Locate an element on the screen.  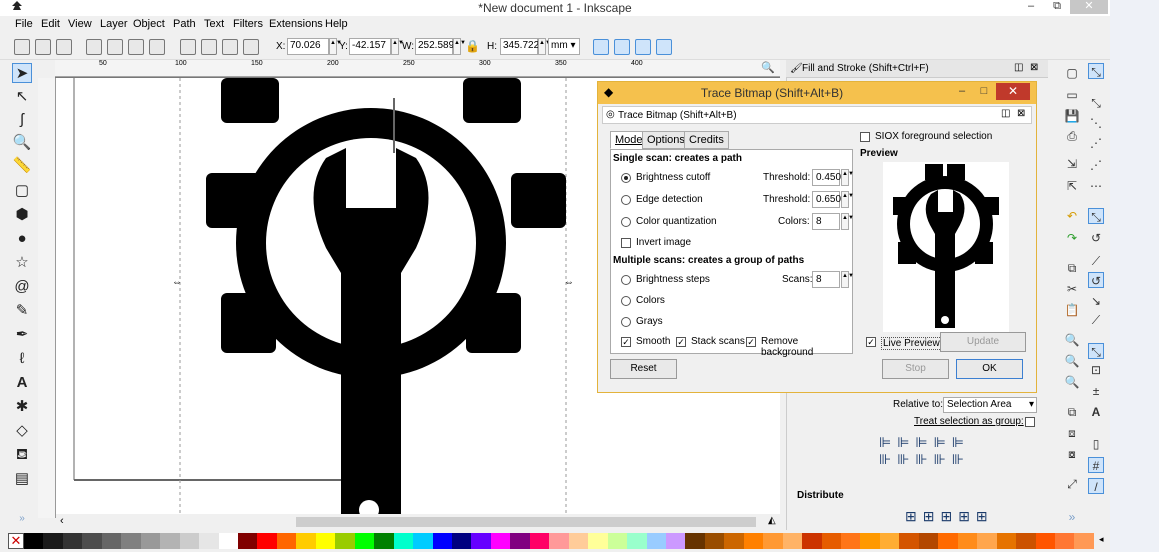
tab-credits: Credits is located at coordinates (706, 140).